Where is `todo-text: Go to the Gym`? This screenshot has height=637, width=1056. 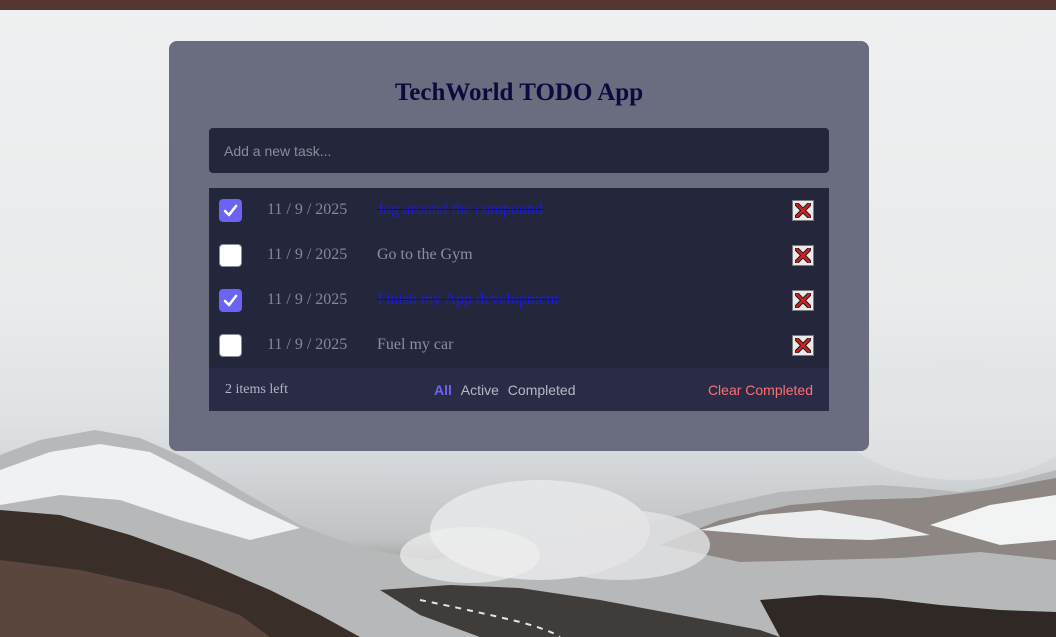
todo-text: Go to the Gym is located at coordinates (425, 254).